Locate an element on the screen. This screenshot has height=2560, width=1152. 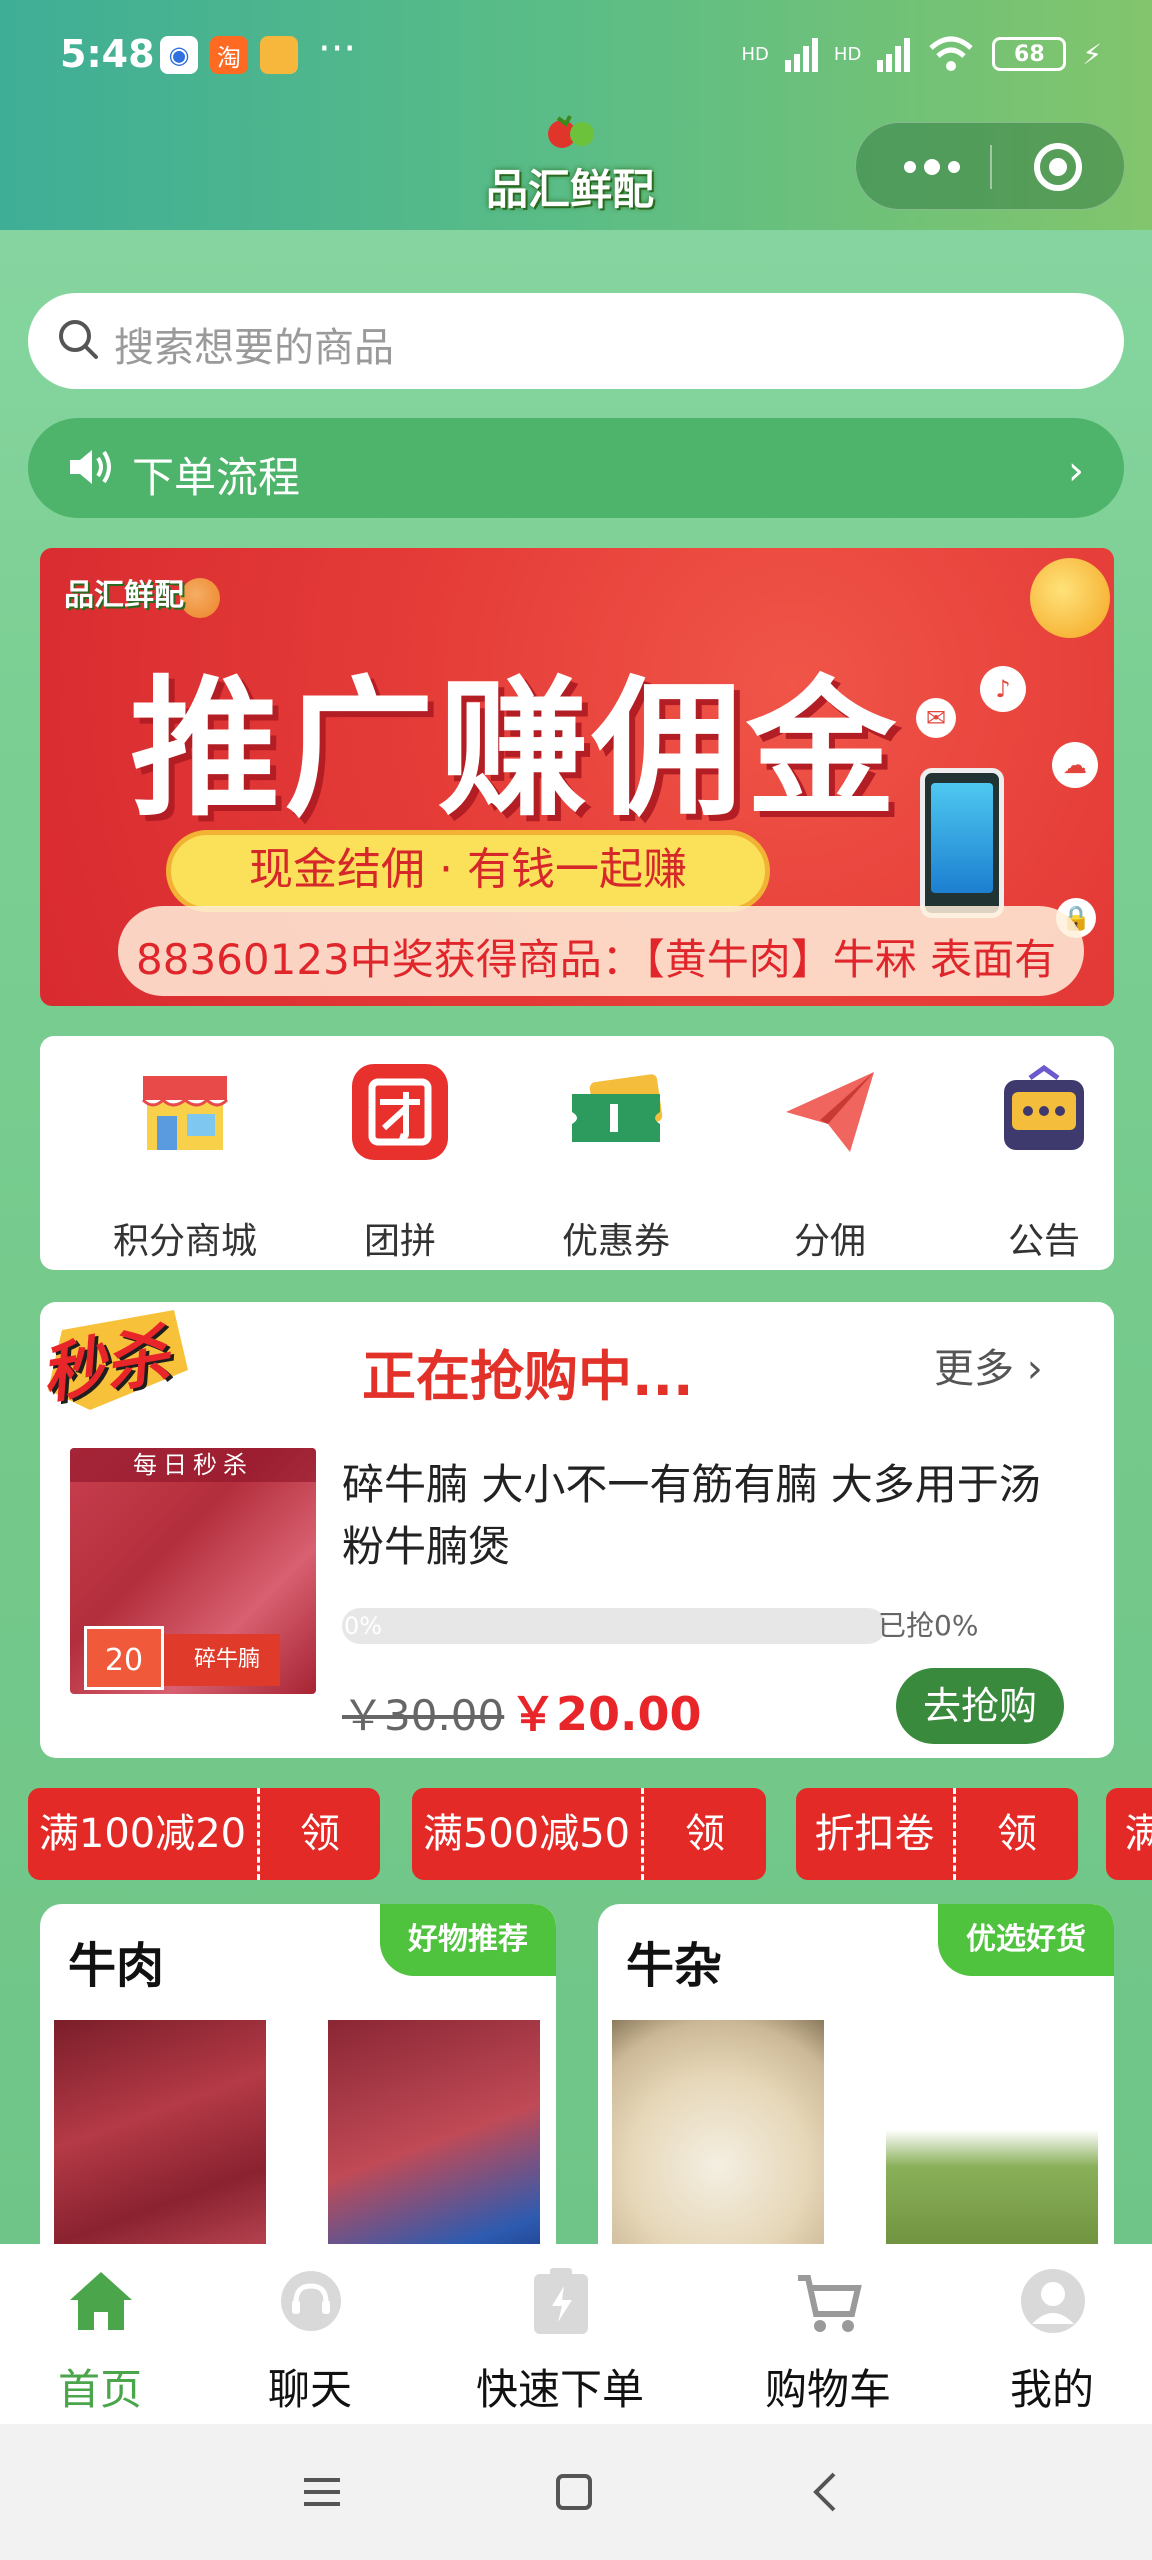
banner-logo: 品汇鲜配 is located at coordinates (124, 595).